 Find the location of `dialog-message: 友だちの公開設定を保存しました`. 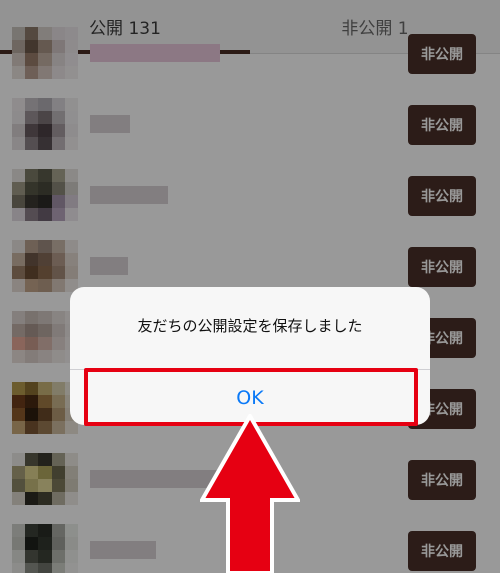

dialog-message: 友だちの公開設定を保存しました is located at coordinates (250, 326).